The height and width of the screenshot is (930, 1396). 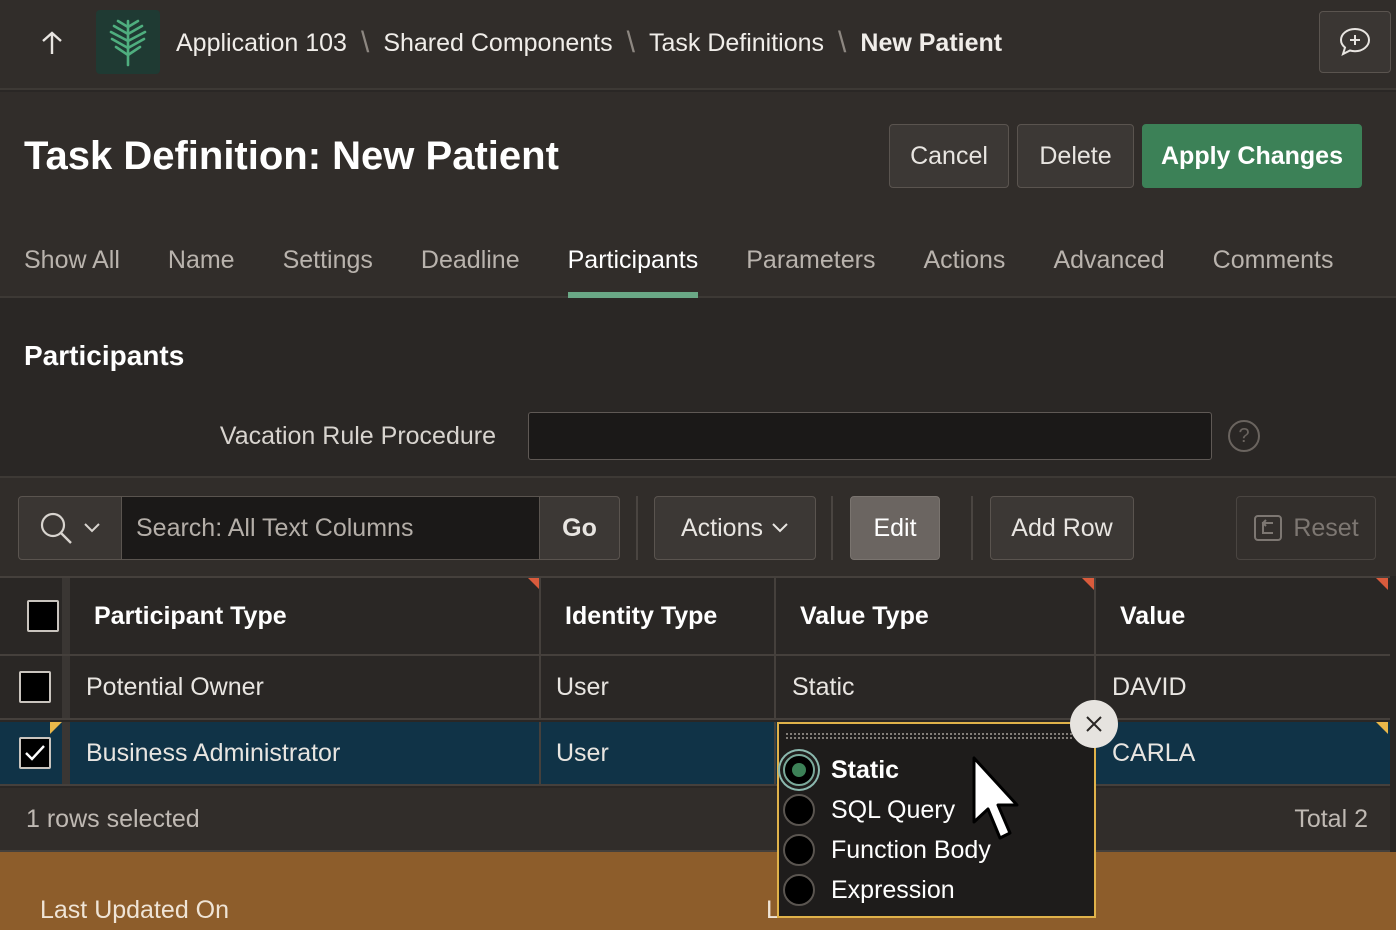 I want to click on tab-settings: Settings, so click(x=328, y=270).